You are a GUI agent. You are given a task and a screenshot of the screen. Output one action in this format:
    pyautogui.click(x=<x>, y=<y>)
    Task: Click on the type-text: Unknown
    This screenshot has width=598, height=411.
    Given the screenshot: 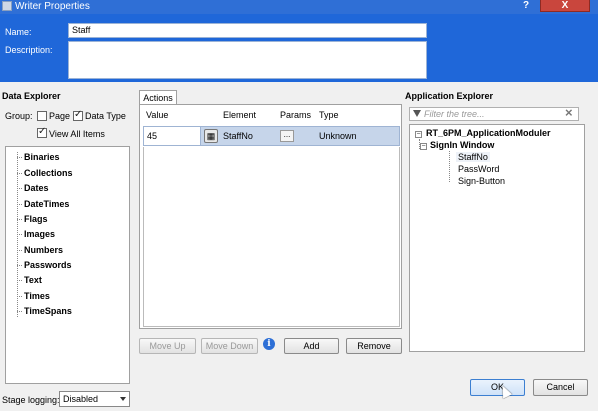 What is the action you would take?
    pyautogui.click(x=338, y=136)
    